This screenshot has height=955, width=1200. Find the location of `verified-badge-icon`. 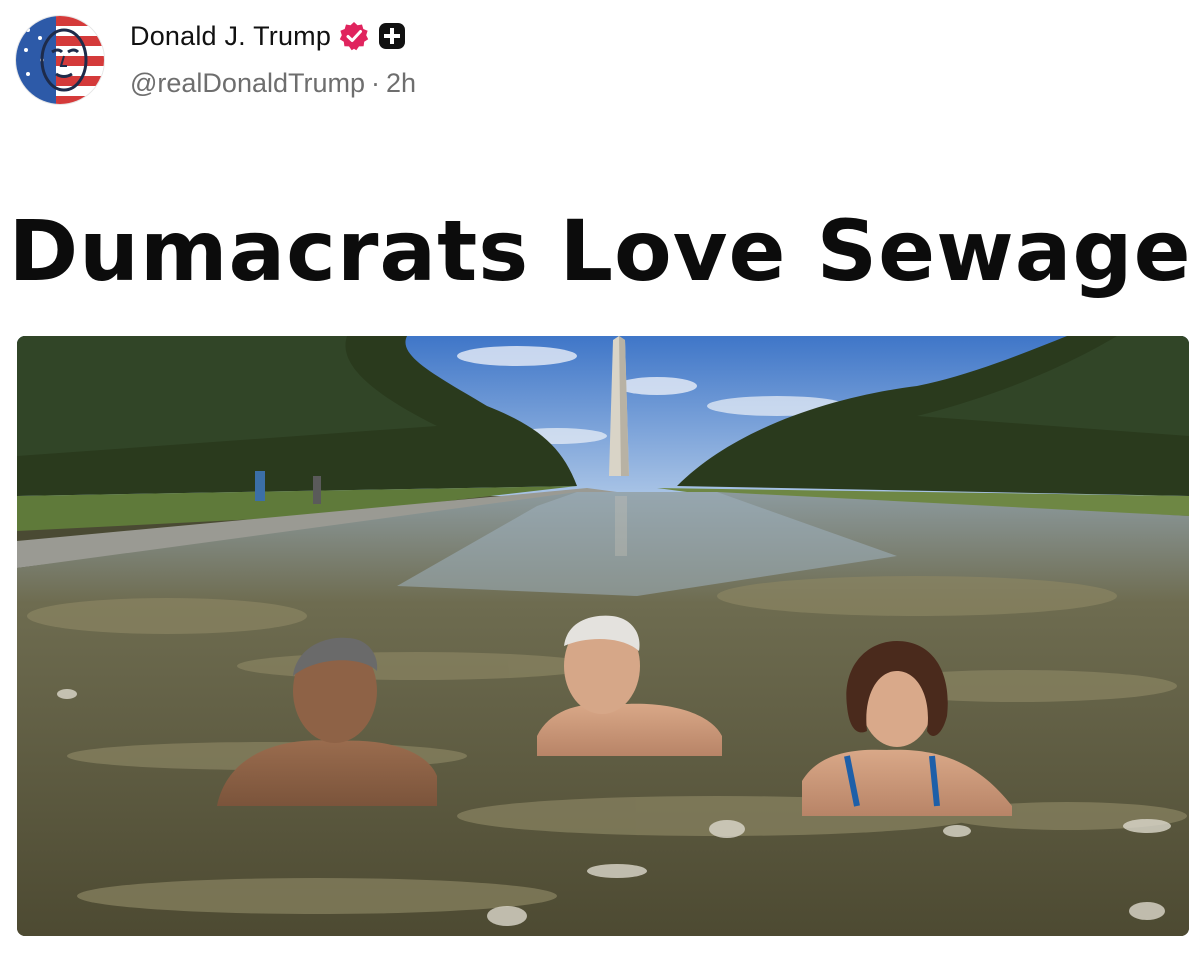

verified-badge-icon is located at coordinates (354, 36).